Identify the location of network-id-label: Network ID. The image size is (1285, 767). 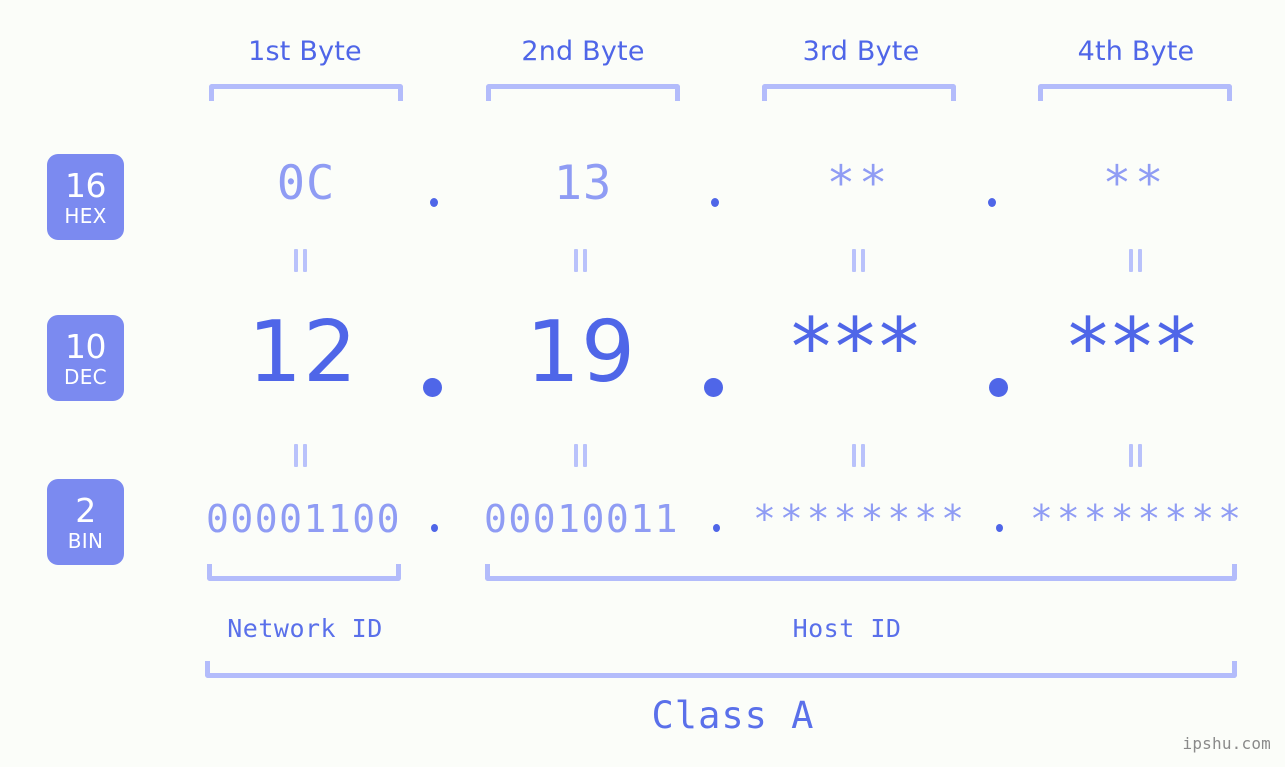
(305, 628).